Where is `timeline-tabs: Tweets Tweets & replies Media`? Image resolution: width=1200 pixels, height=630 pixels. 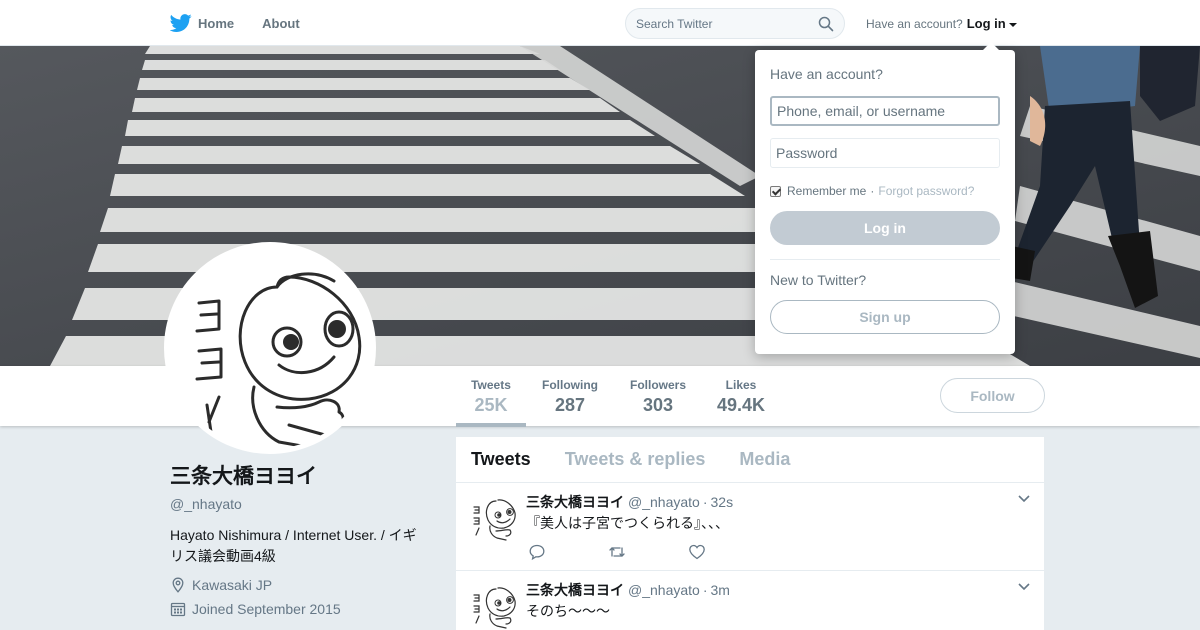
timeline-tabs: Tweets Tweets & replies Media is located at coordinates (750, 460).